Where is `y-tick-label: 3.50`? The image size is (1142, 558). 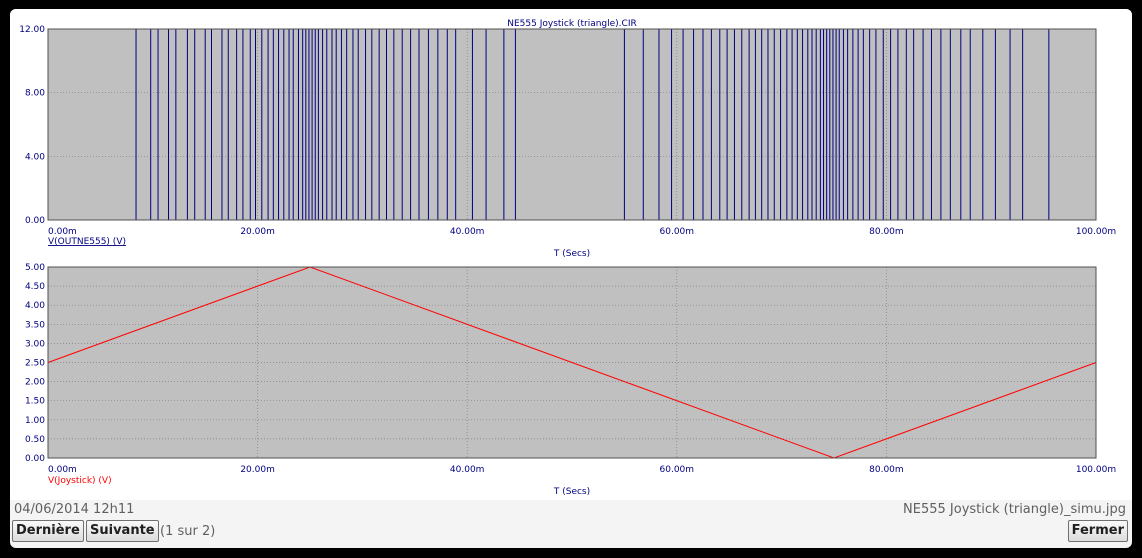 y-tick-label: 3.50 is located at coordinates (35, 325).